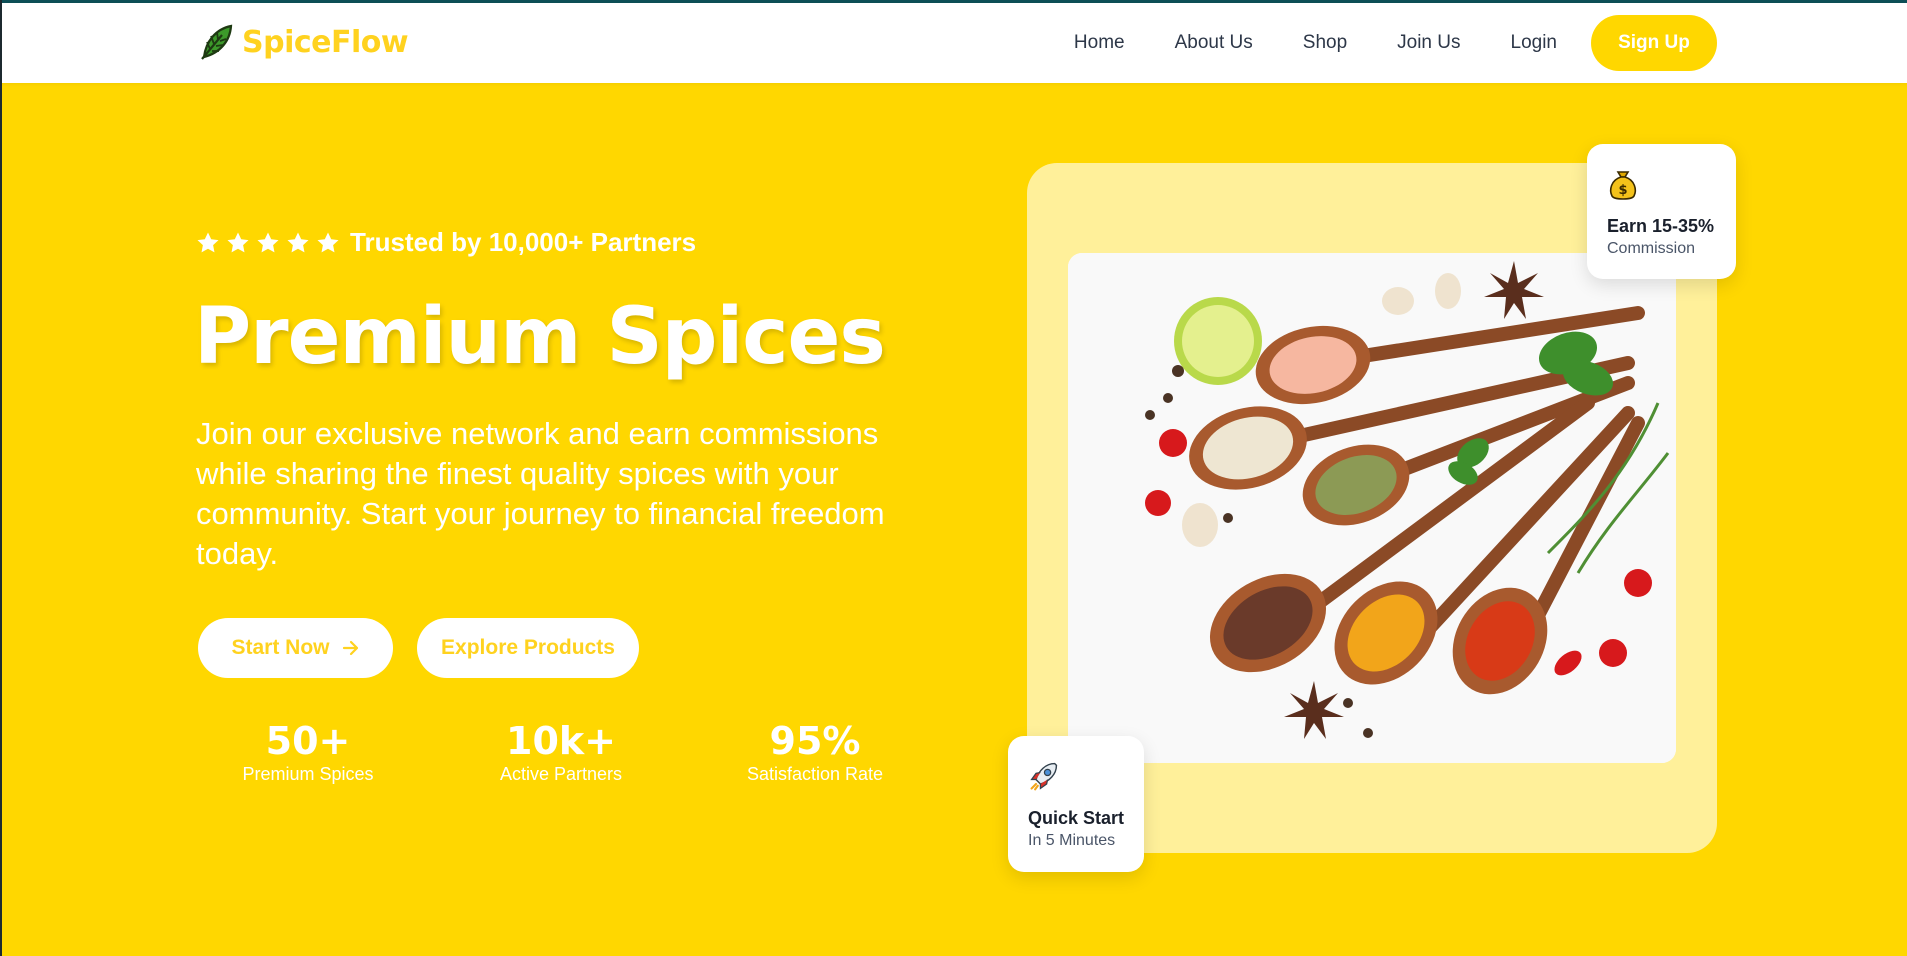 The image size is (1907, 956). I want to click on commission-title: Earn 15-35%, so click(1661, 226).